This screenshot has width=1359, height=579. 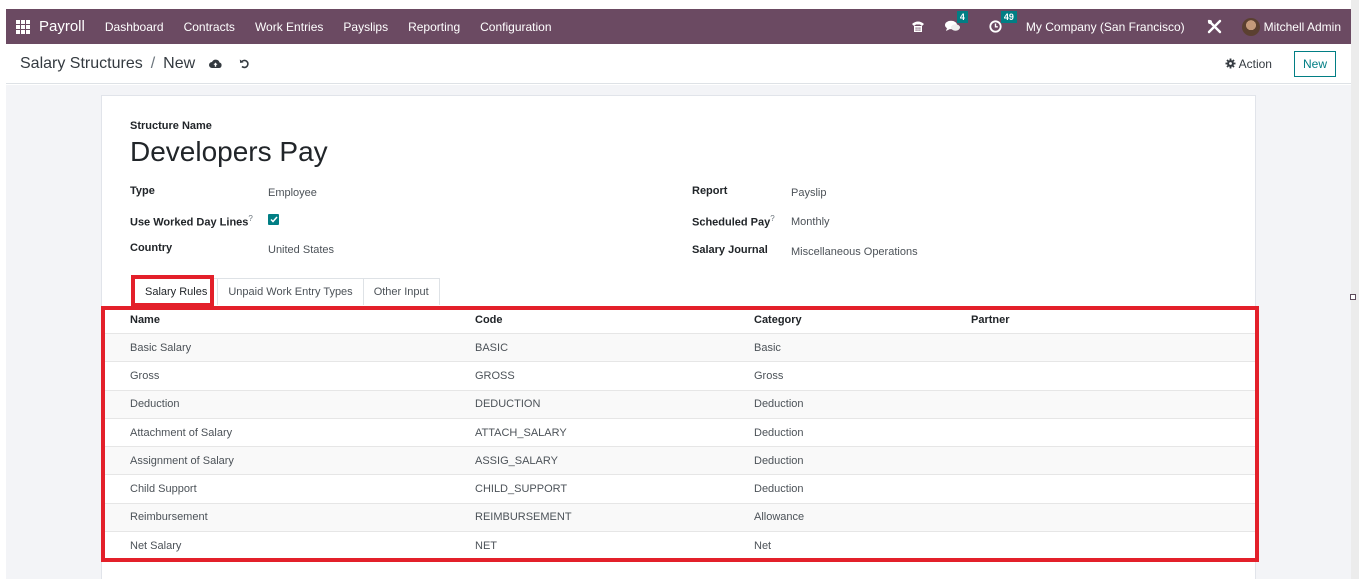 I want to click on rule-code-cell: REIMBURSEMENT, so click(x=523, y=517).